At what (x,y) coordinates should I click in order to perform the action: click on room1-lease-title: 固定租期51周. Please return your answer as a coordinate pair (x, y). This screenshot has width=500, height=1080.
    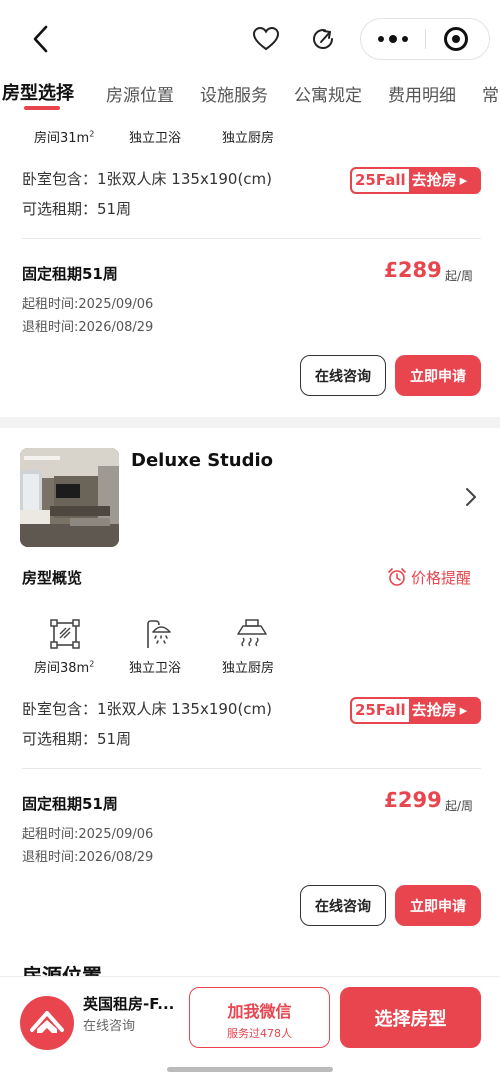
    Looking at the image, I should click on (70, 274).